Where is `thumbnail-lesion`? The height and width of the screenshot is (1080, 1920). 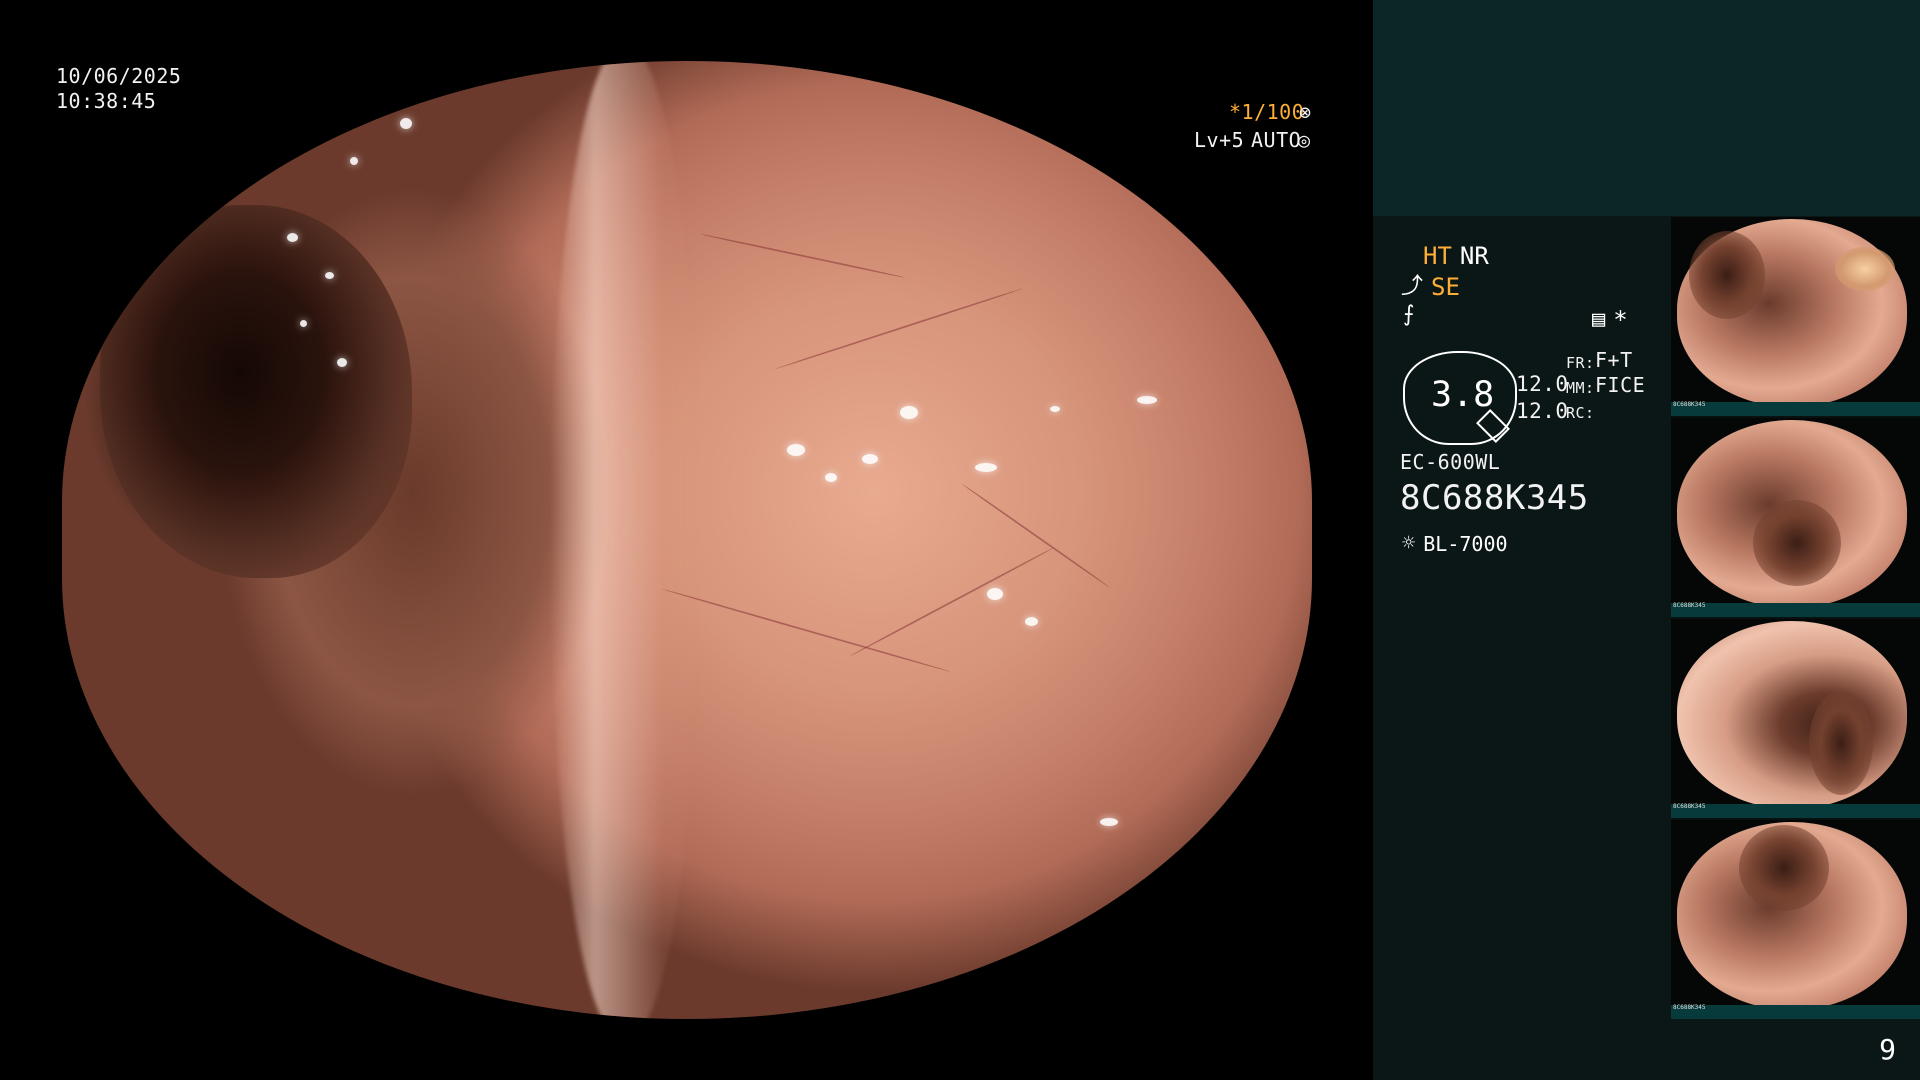 thumbnail-lesion is located at coordinates (1865, 269).